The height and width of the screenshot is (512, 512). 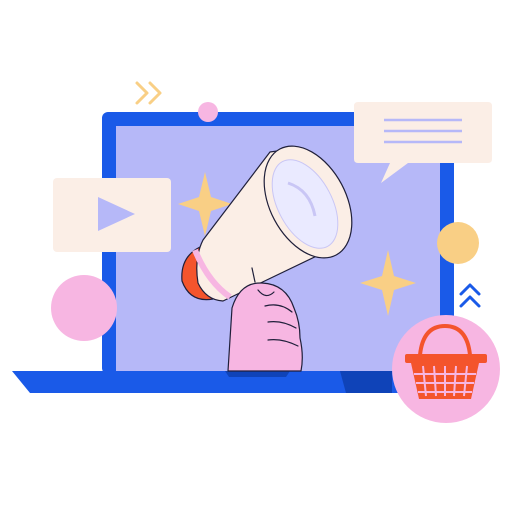 What do you see at coordinates (148, 93) in the screenshot?
I see `chevrons-right-icon` at bounding box center [148, 93].